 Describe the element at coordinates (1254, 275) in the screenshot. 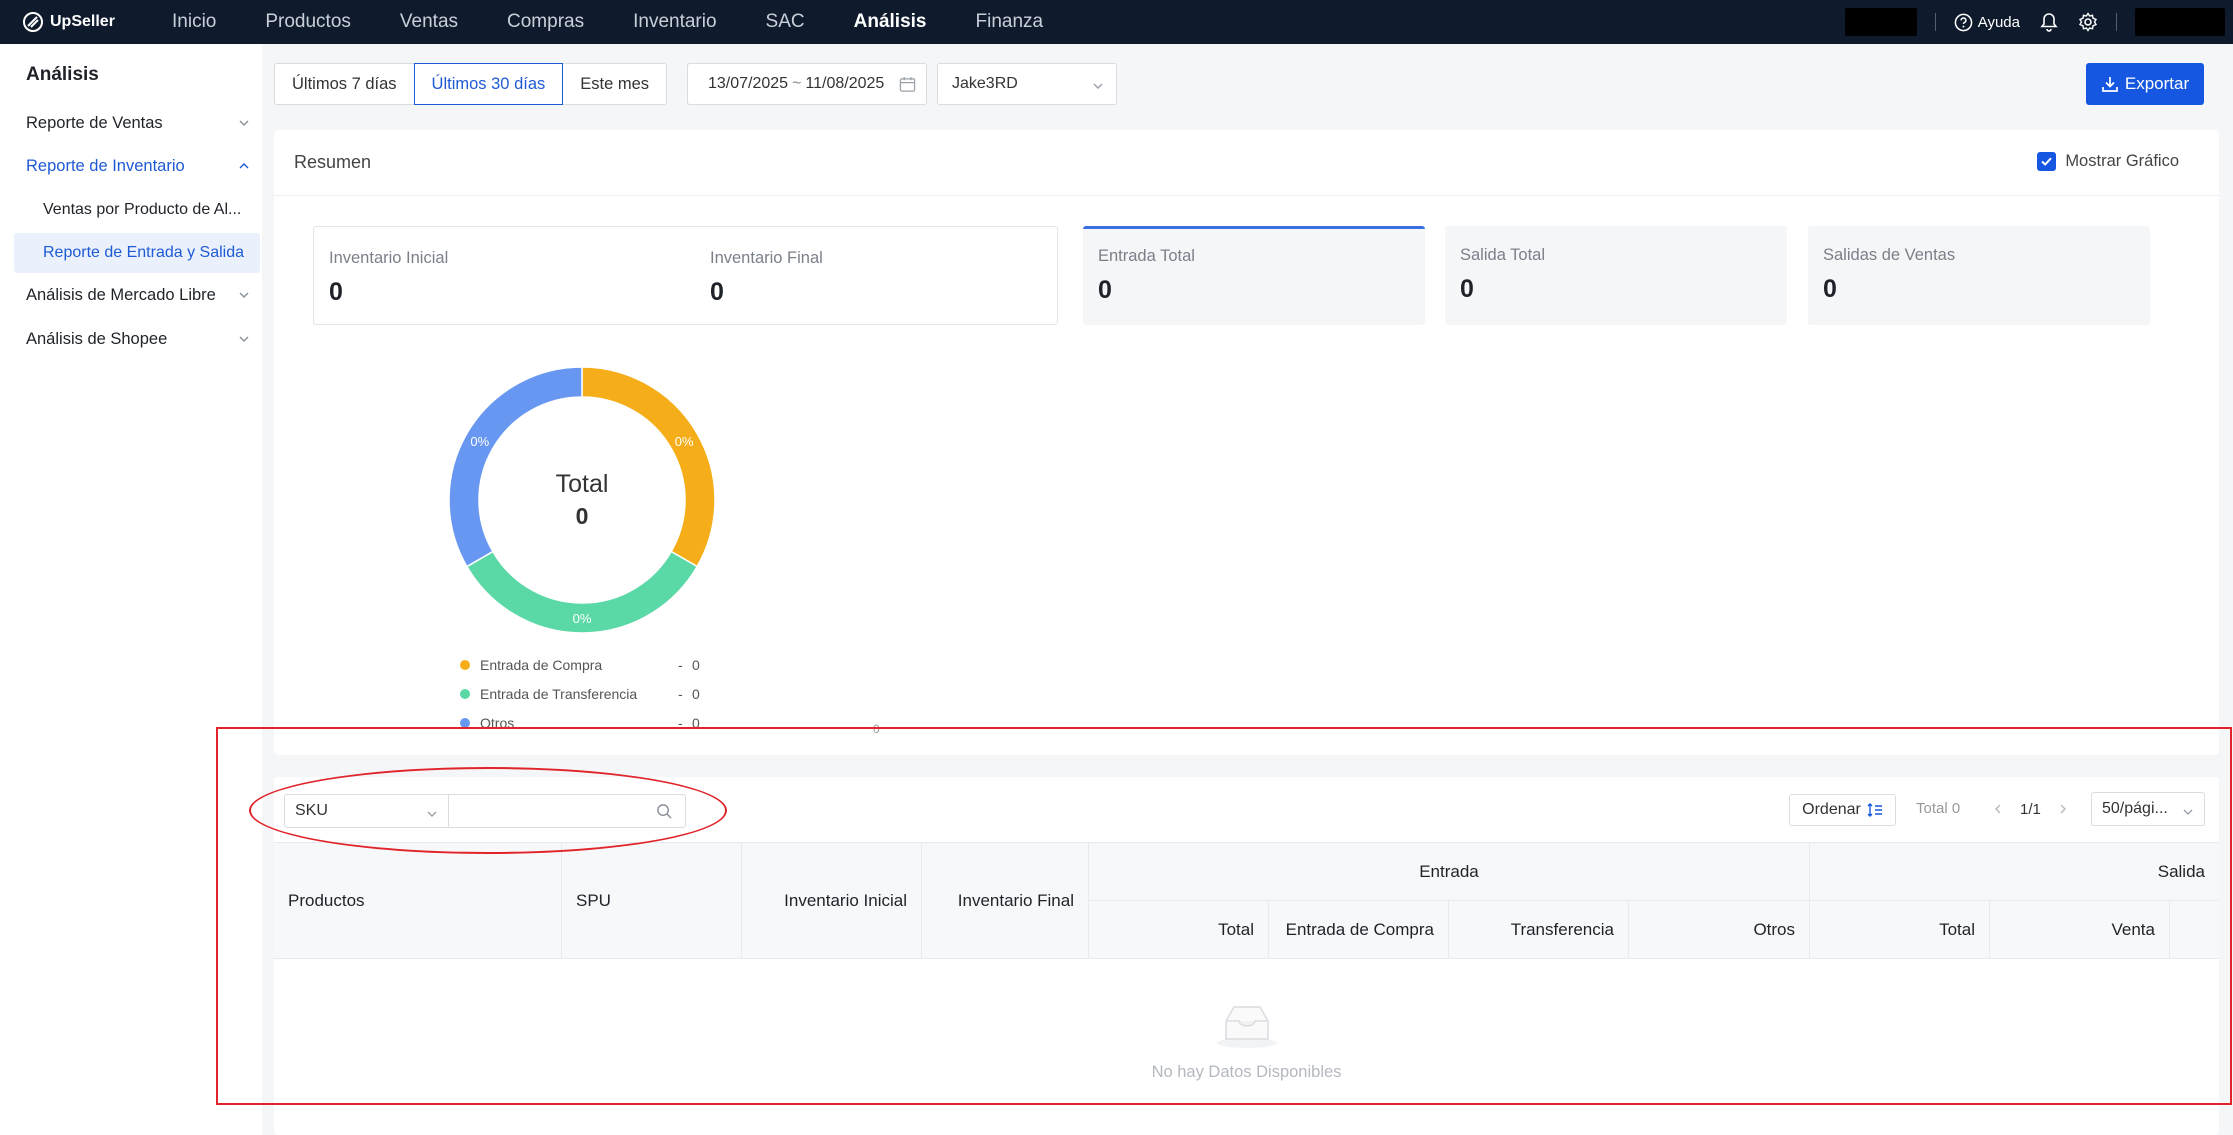

I see `stat-entrada-total: Entrada Total 0` at that location.